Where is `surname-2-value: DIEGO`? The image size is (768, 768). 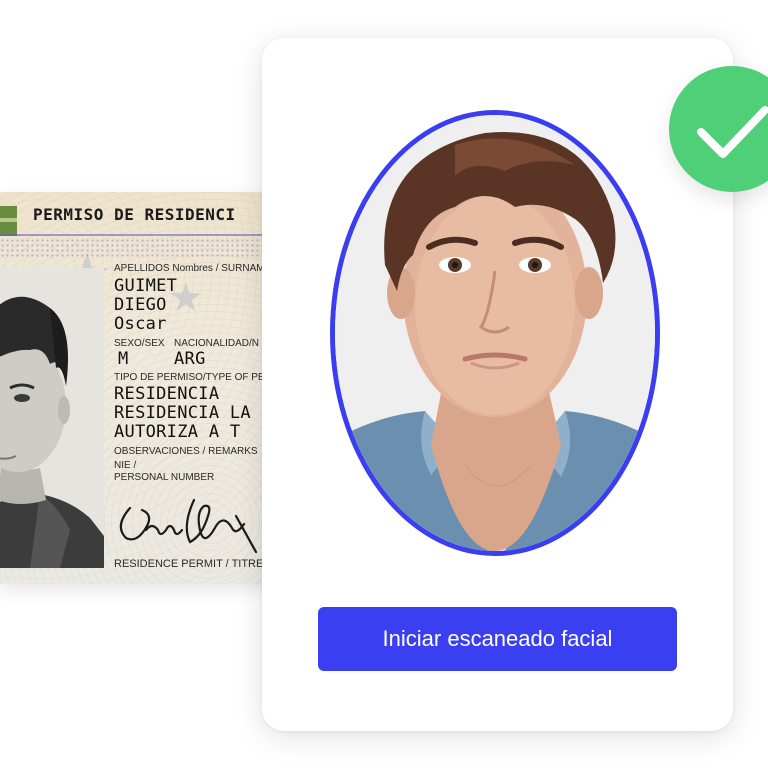 surname-2-value: DIEGO is located at coordinates (140, 305).